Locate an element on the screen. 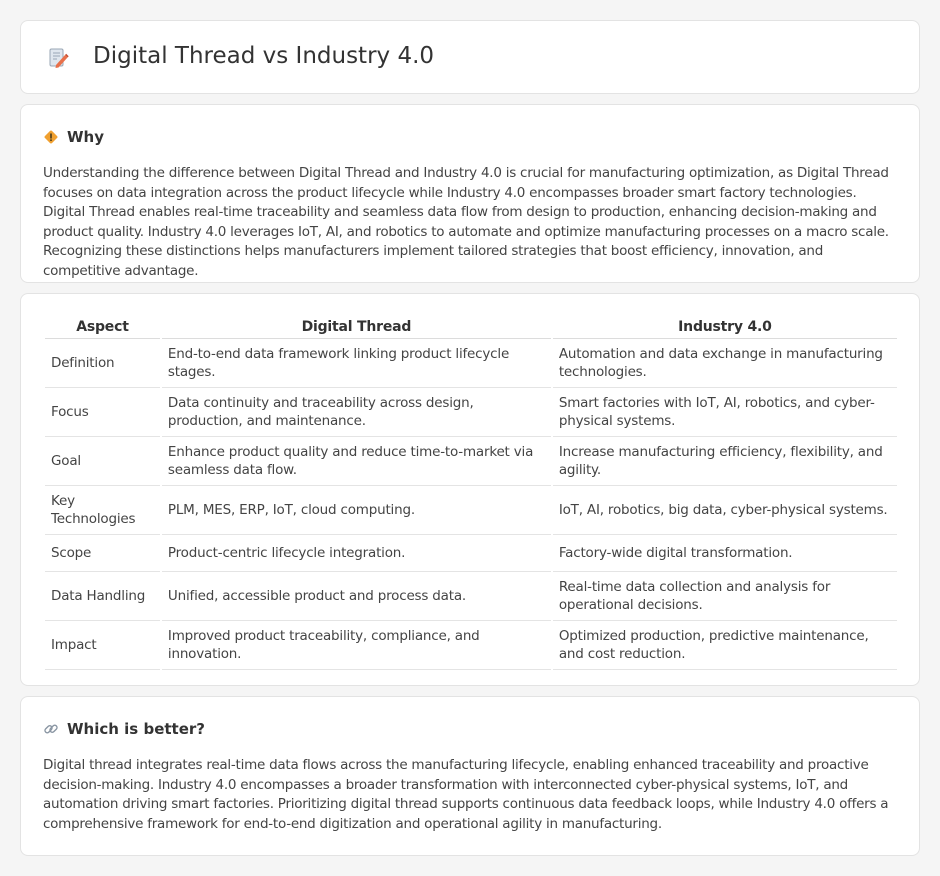 This screenshot has width=940, height=876. link-icon is located at coordinates (51, 729).